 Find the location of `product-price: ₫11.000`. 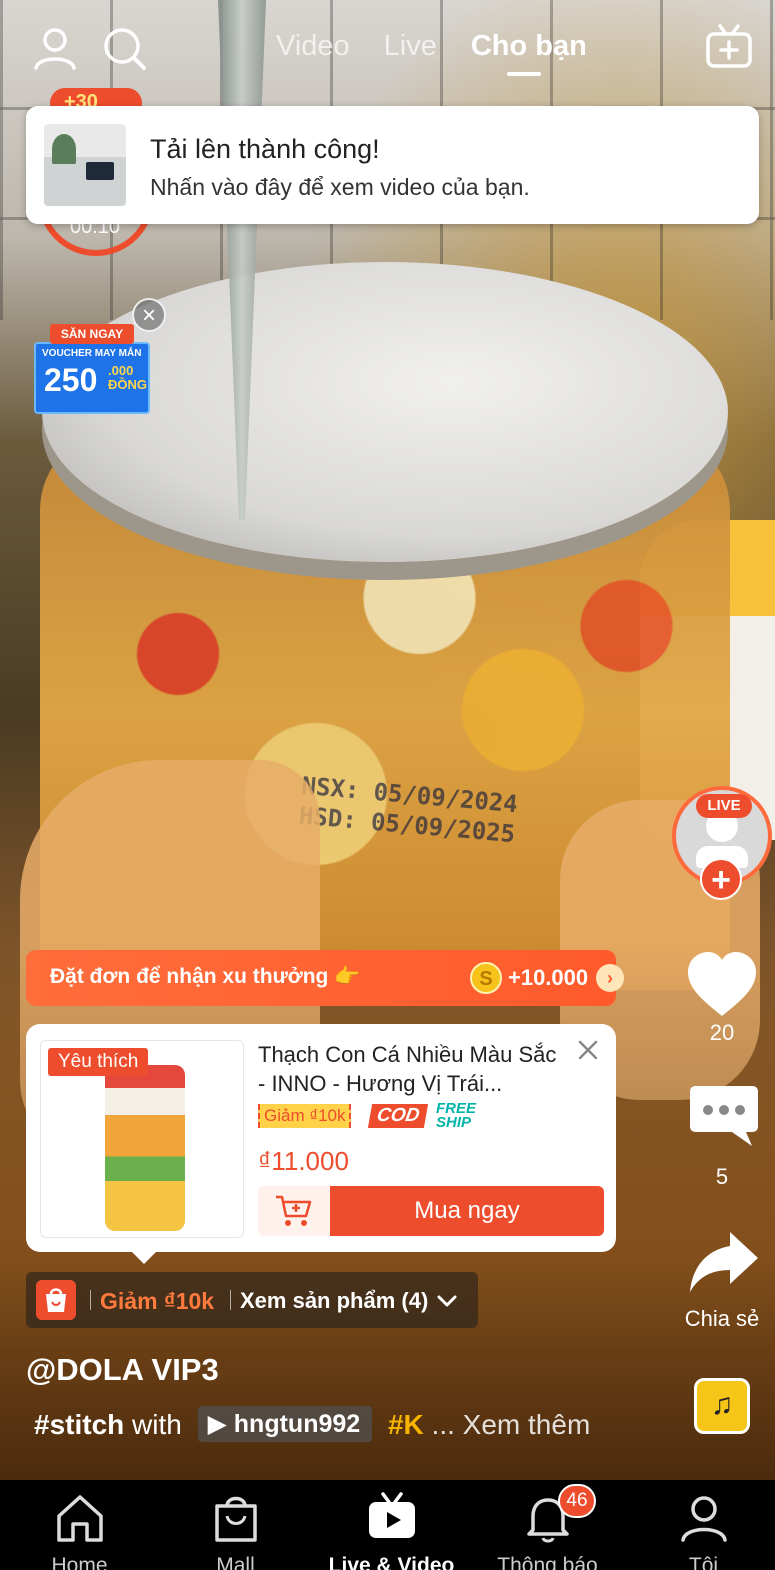

product-price: ₫11.000 is located at coordinates (303, 1161).